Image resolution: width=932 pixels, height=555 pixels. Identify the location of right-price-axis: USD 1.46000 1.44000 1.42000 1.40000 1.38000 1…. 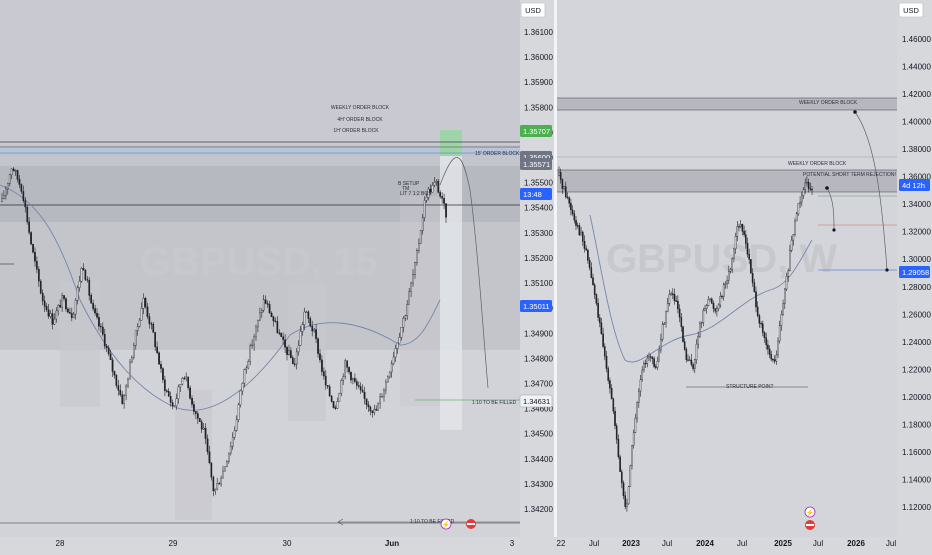
(914, 268).